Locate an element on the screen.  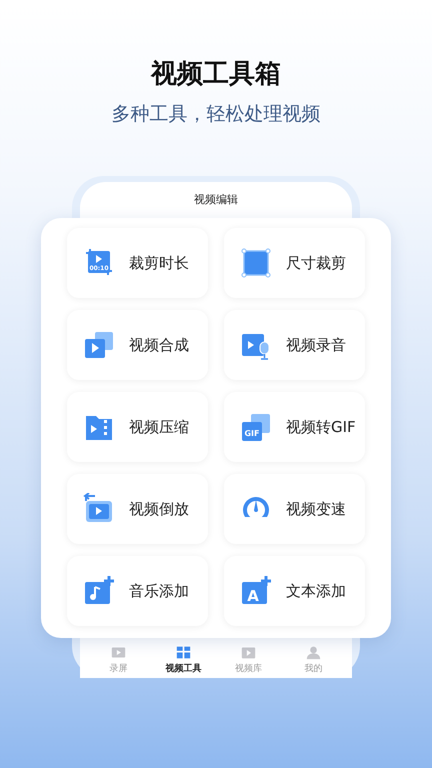
crop-frame-icon is located at coordinates (256, 263).